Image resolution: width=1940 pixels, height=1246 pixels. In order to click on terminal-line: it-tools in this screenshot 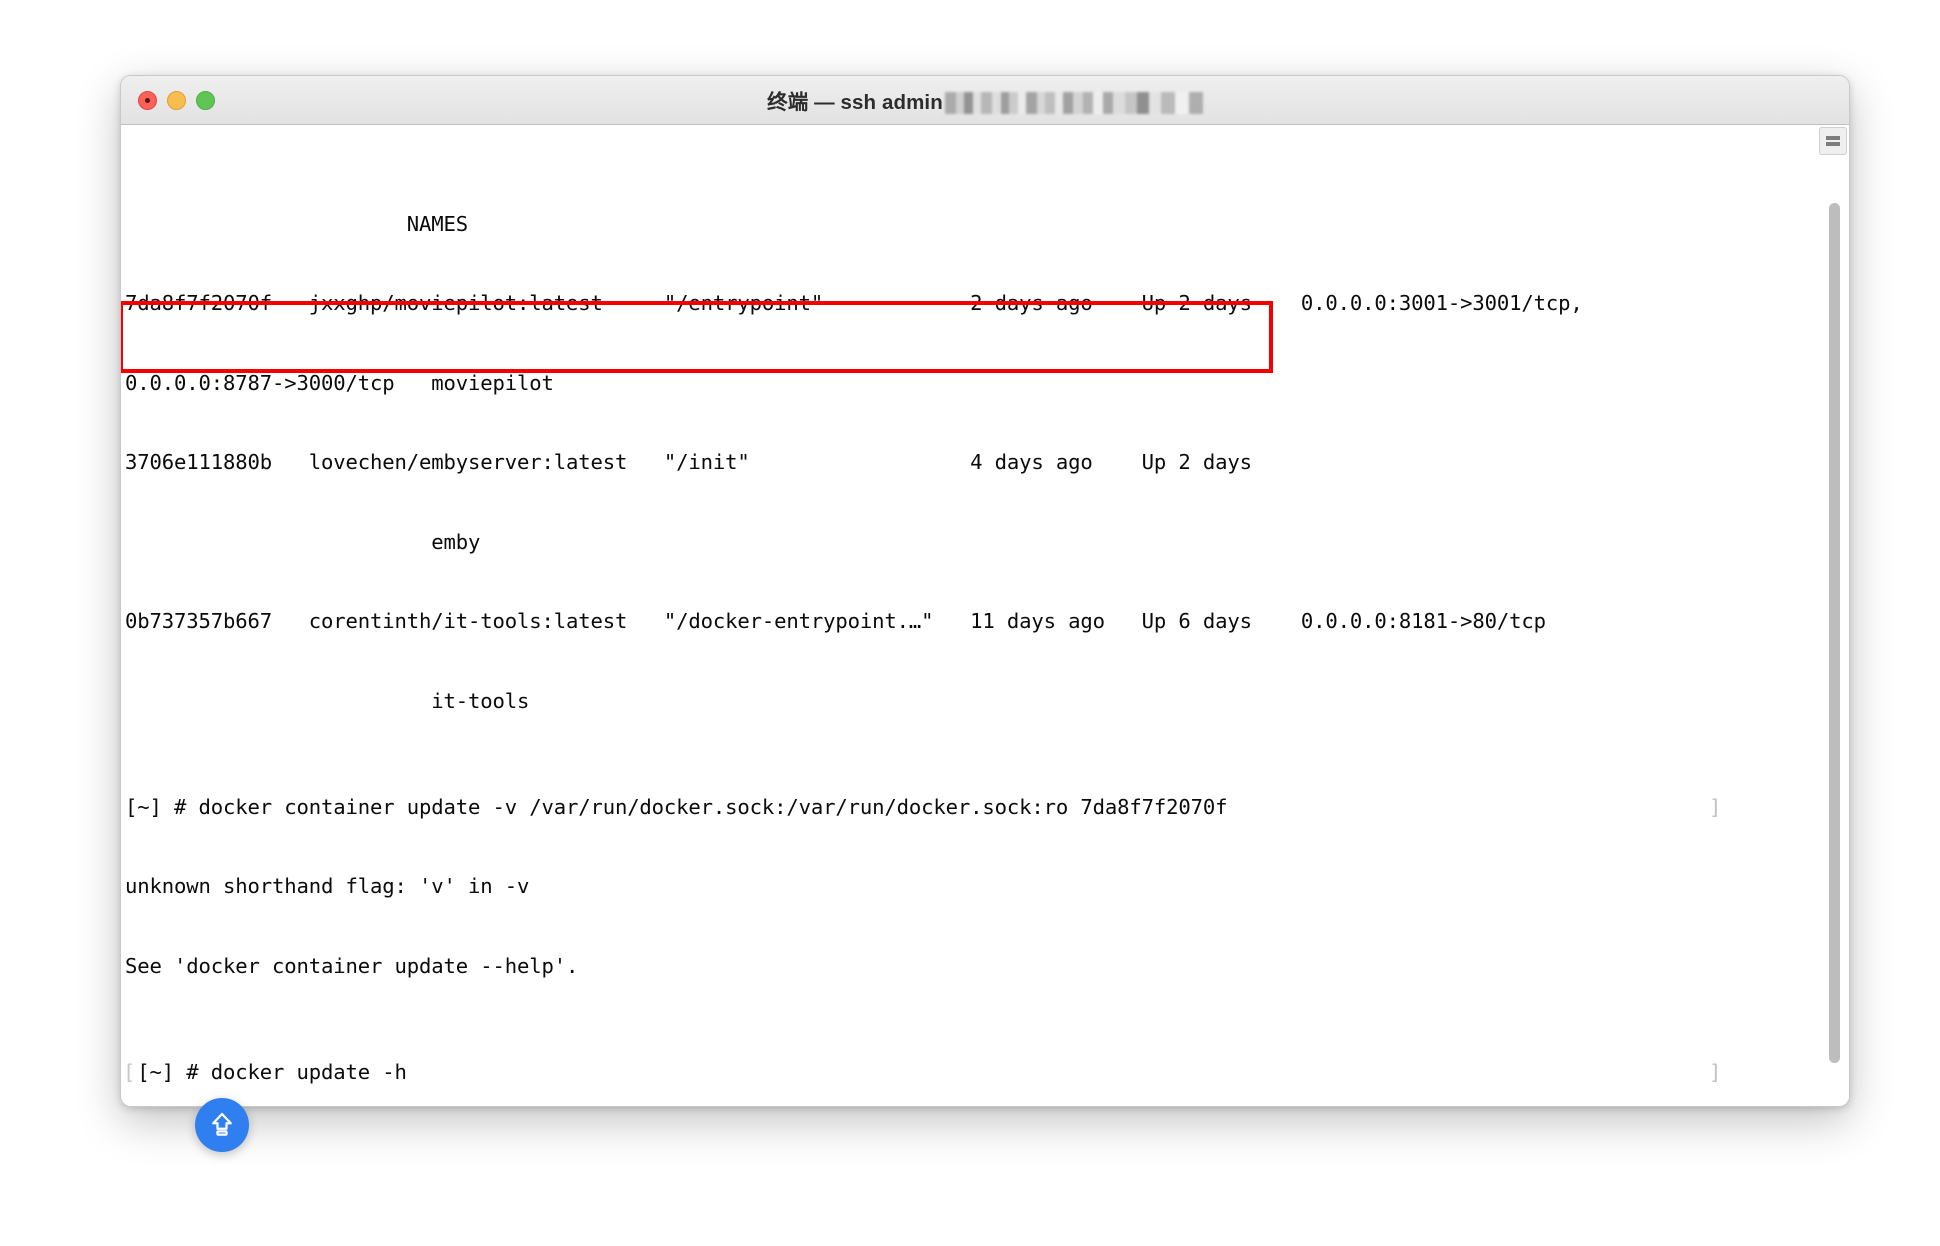, I will do `click(327, 700)`.